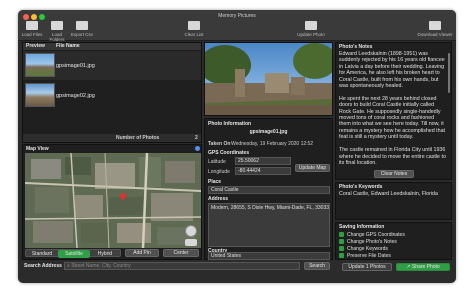  Describe the element at coordinates (219, 172) in the screenshot. I see `longitude-label: Longitude` at that location.